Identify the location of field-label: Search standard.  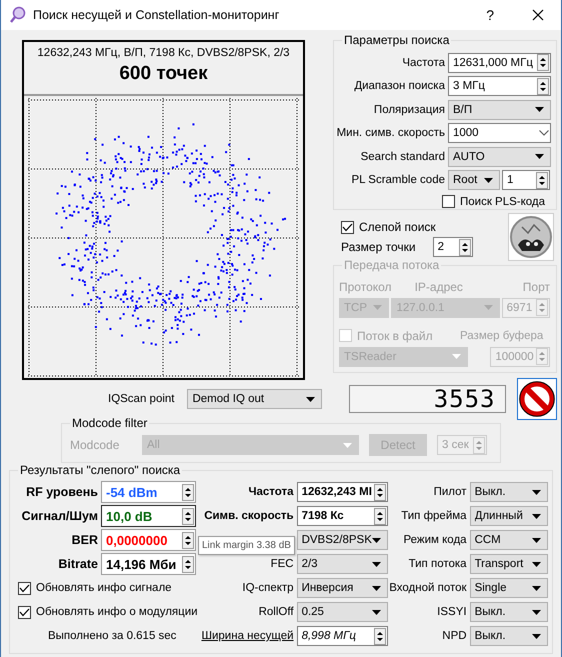
(403, 156).